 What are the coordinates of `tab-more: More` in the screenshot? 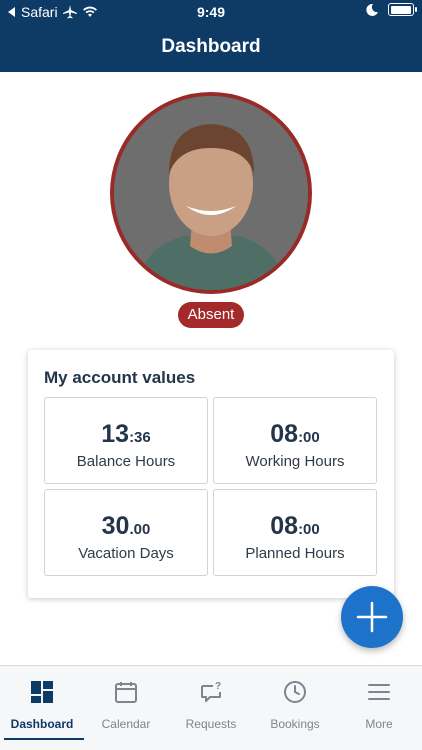 It's located at (379, 708).